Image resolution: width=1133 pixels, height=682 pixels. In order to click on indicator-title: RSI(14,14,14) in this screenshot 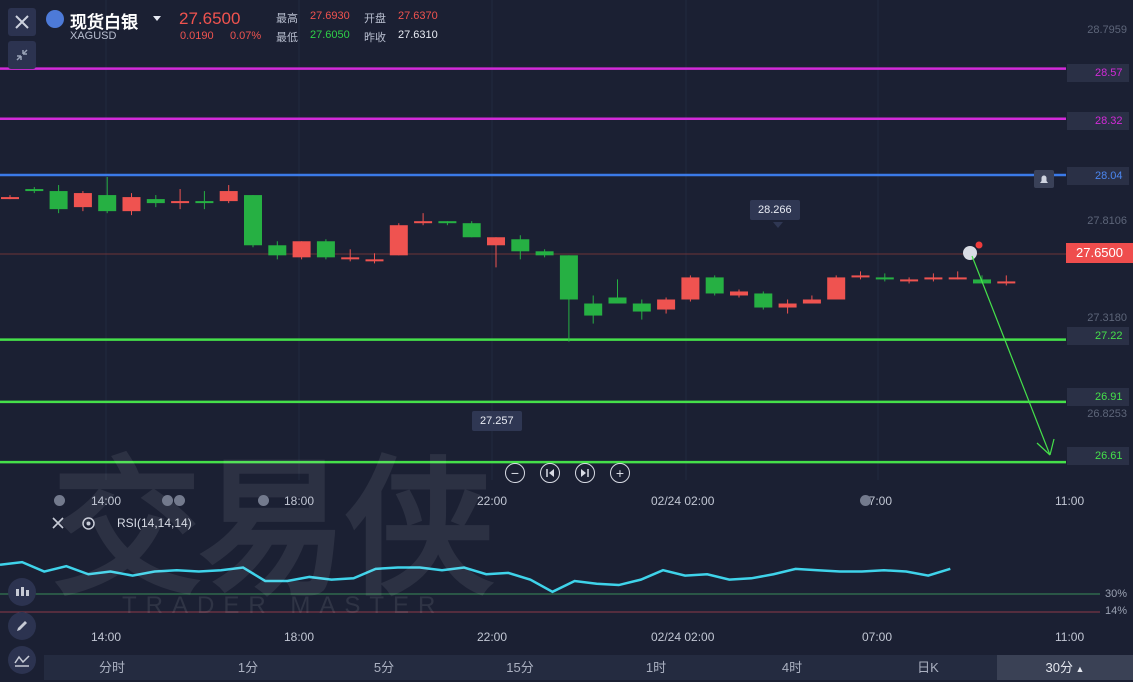, I will do `click(154, 523)`.